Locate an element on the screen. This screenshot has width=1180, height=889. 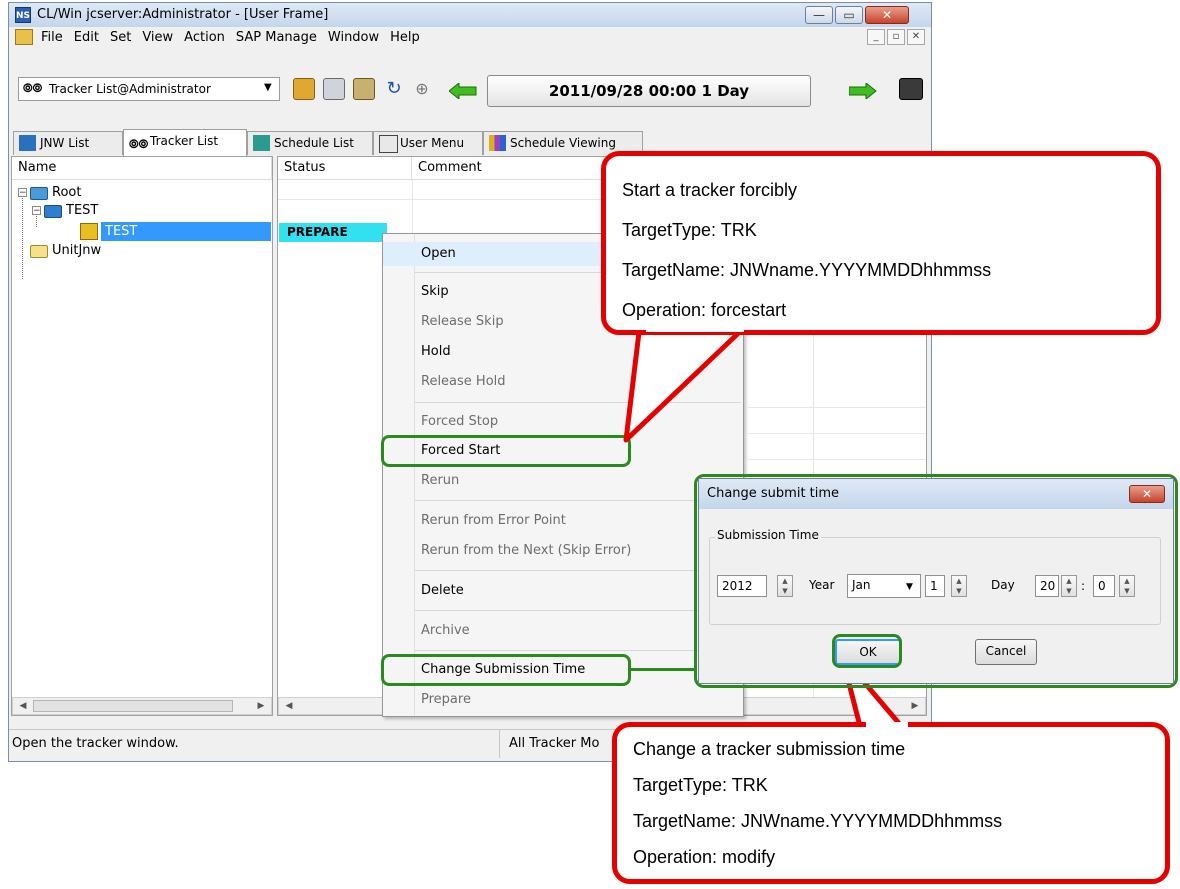
change-time-highlight is located at coordinates (506, 670).